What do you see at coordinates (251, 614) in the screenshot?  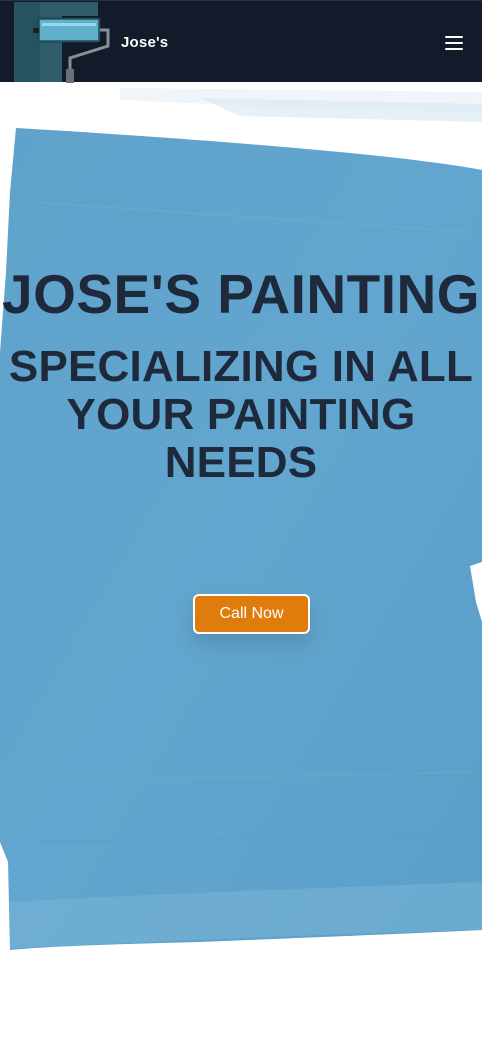 I see `call-now-button: Call Now` at bounding box center [251, 614].